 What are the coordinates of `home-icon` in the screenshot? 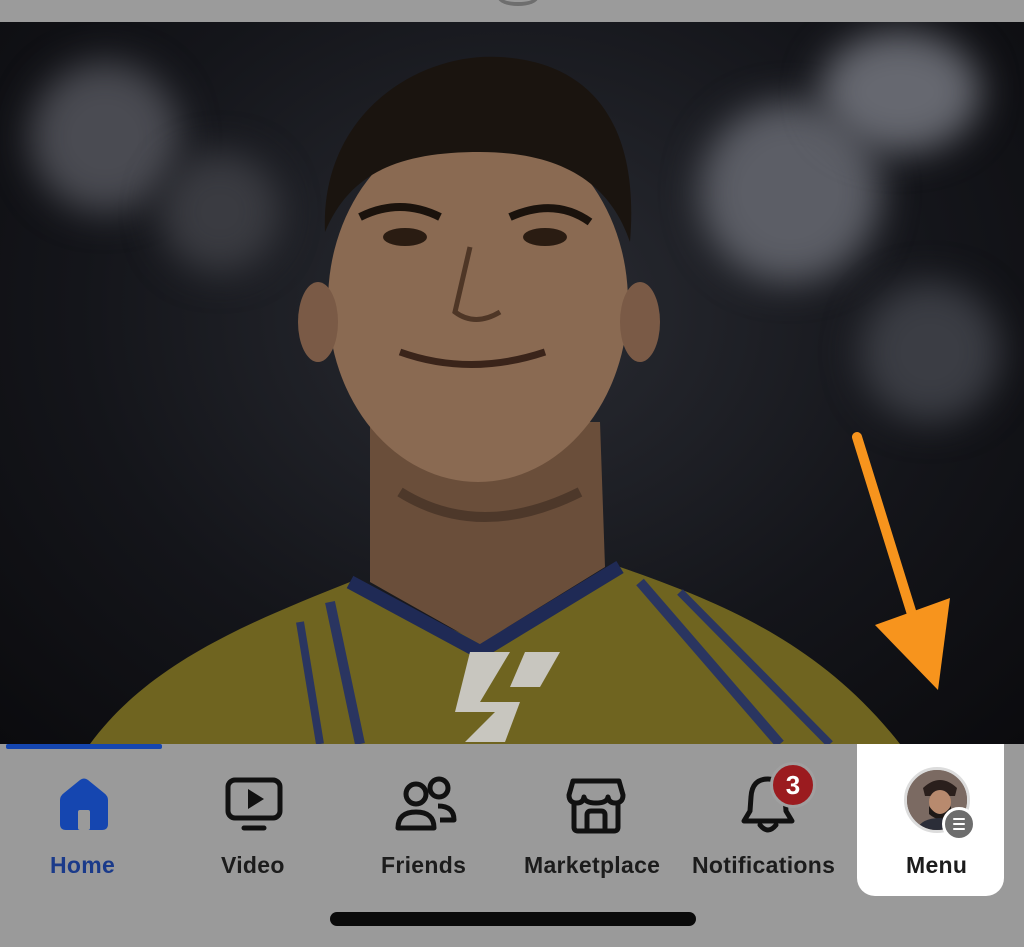 It's located at (84, 804).